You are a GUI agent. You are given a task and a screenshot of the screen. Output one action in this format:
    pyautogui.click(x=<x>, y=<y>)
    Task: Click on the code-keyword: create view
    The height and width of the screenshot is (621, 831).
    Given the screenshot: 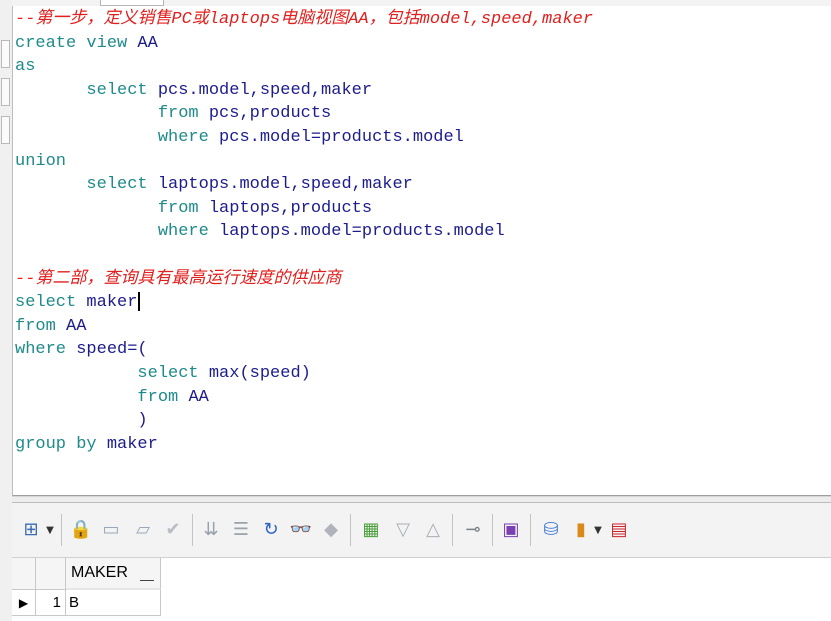 What is the action you would take?
    pyautogui.click(x=76, y=43)
    